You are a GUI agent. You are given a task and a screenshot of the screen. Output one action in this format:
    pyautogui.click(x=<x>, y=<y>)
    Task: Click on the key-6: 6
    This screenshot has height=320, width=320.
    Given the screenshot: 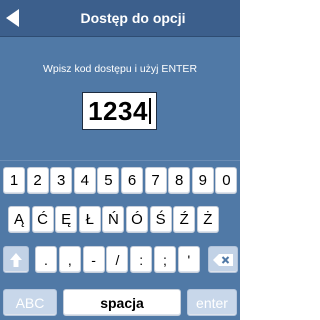 What is the action you would take?
    pyautogui.click(x=132, y=180)
    